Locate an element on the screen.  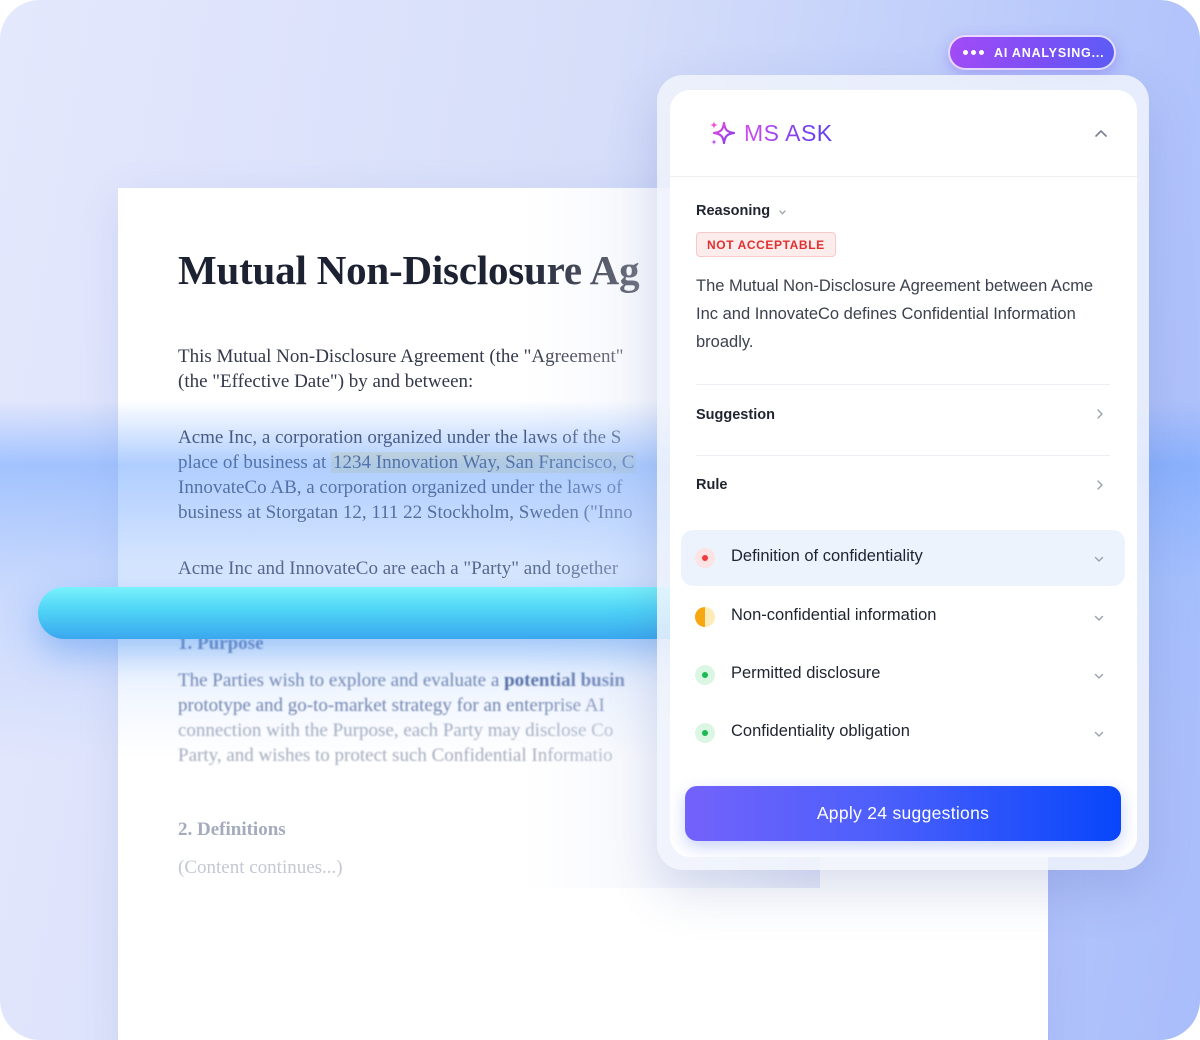
highlighted-address: 1234 Innovation Way, San Francisco, C is located at coordinates (484, 462).